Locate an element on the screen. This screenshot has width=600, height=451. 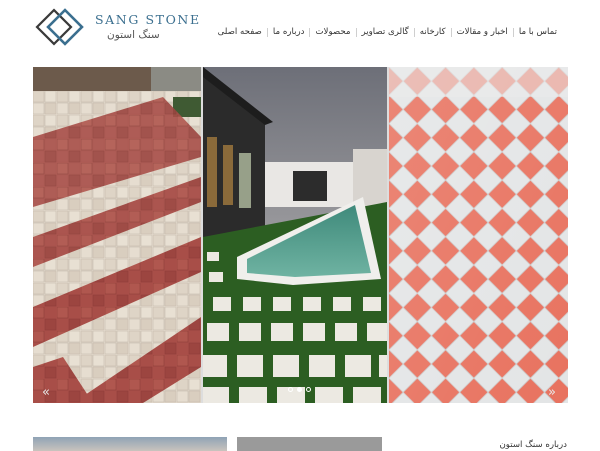
nav-item-news: اخبار و مقالات is located at coordinates (482, 32).